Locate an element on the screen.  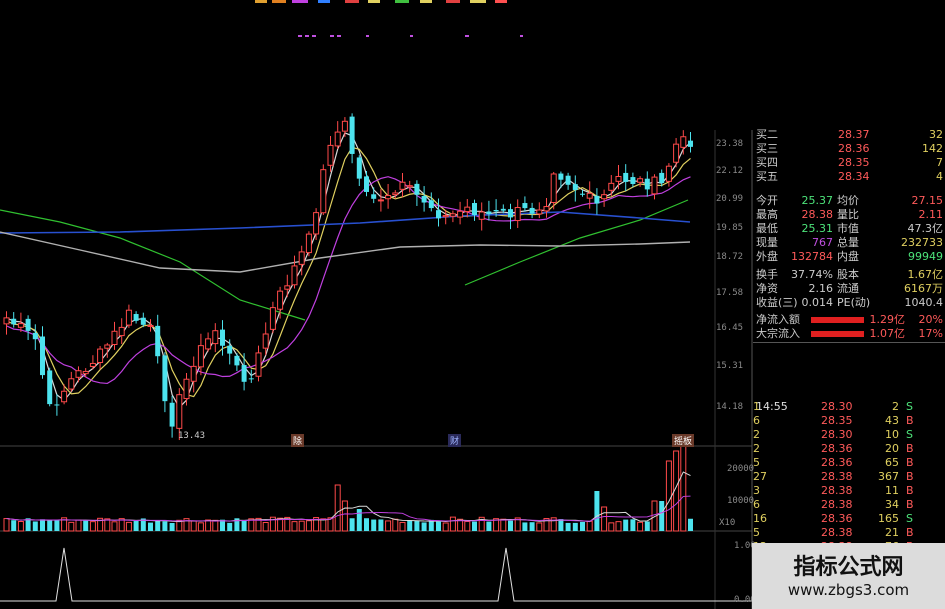
order-book-row: 买四 28.35 7 is located at coordinates (849, 163).